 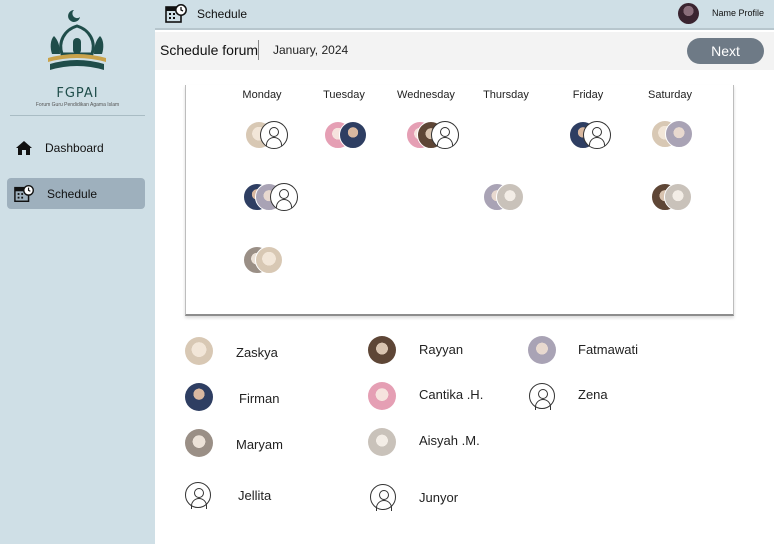 I want to click on member-item-maryam: Maryam, so click(x=245, y=443).